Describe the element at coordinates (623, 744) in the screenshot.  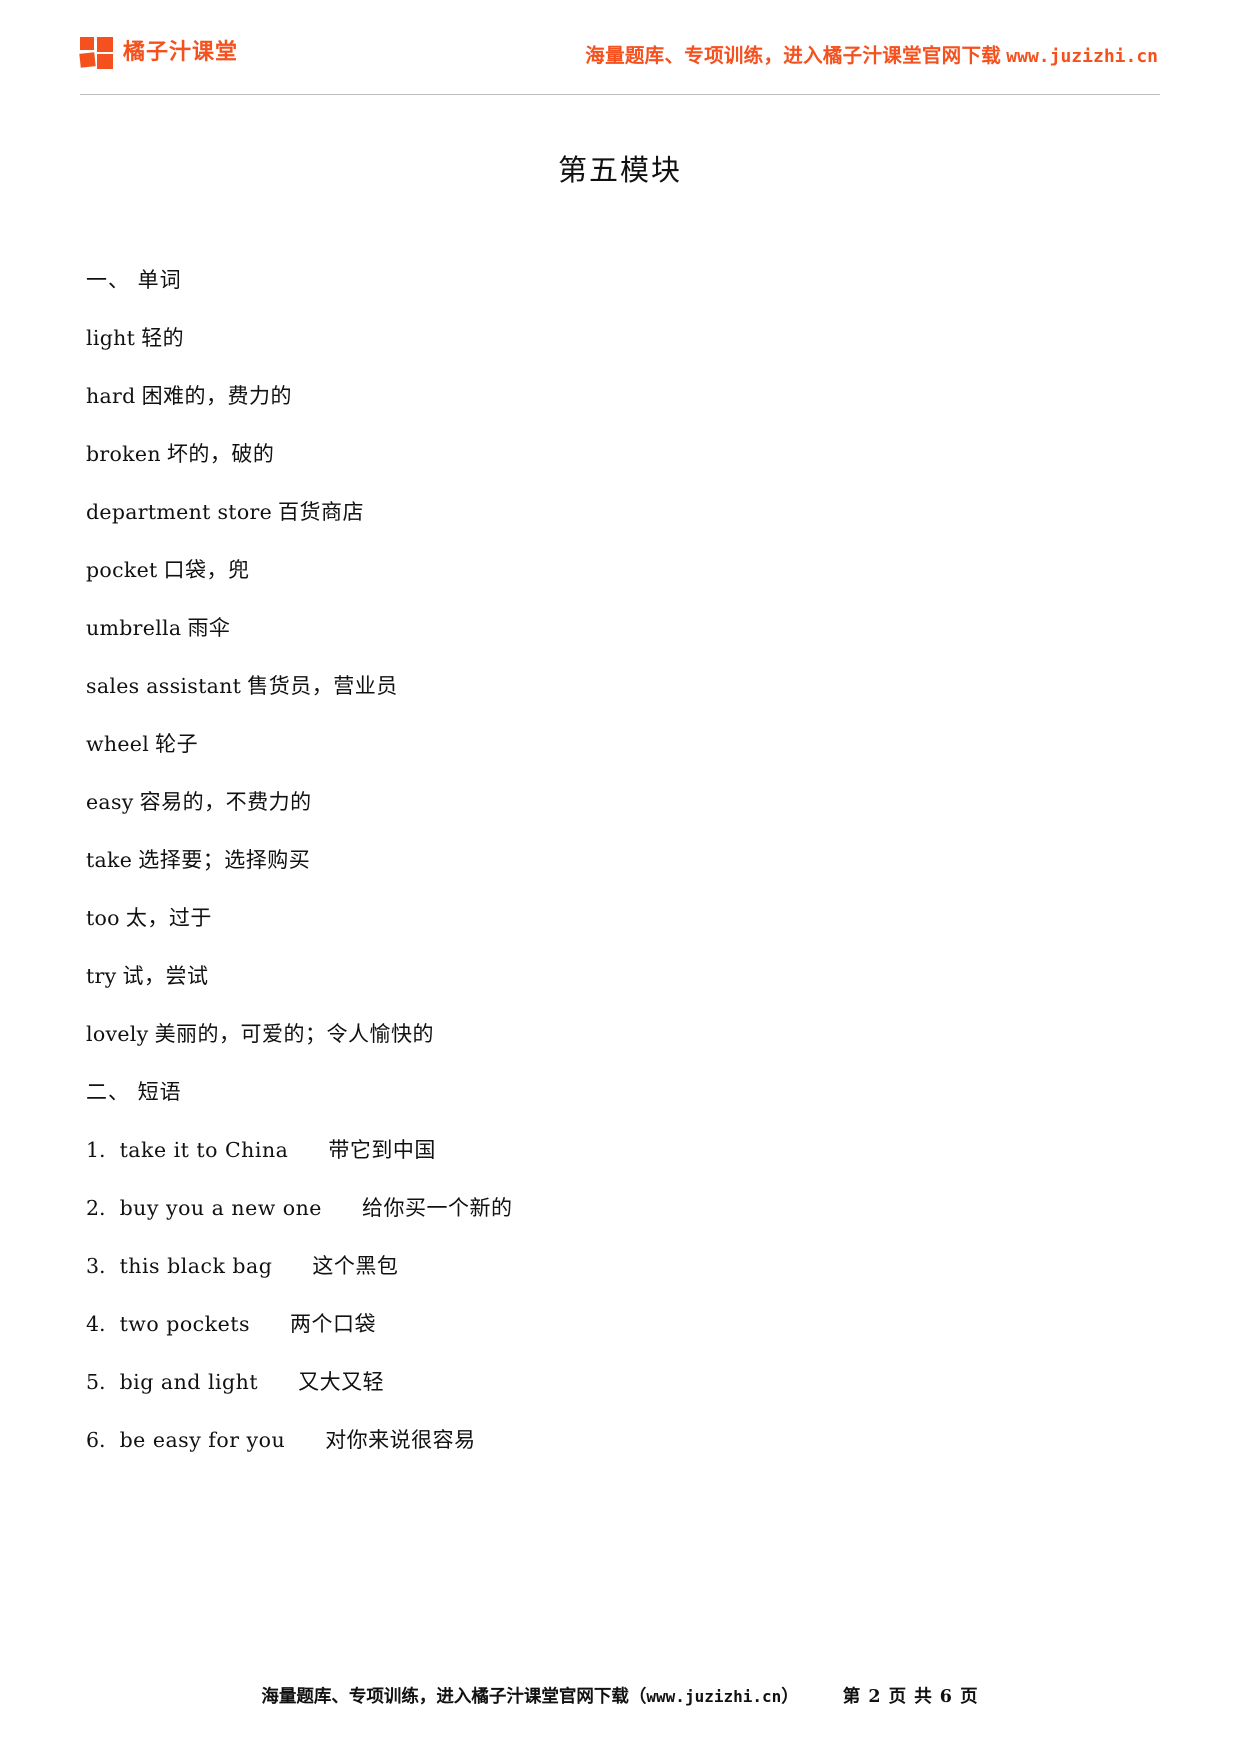
I see `vocab-entry: wheel 轮子` at that location.